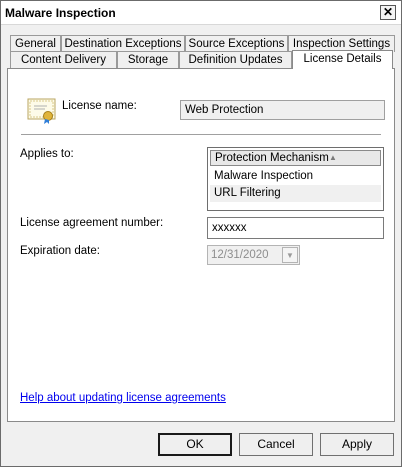  What do you see at coordinates (235, 59) in the screenshot?
I see `tab-definition-updates: Definition Updates` at bounding box center [235, 59].